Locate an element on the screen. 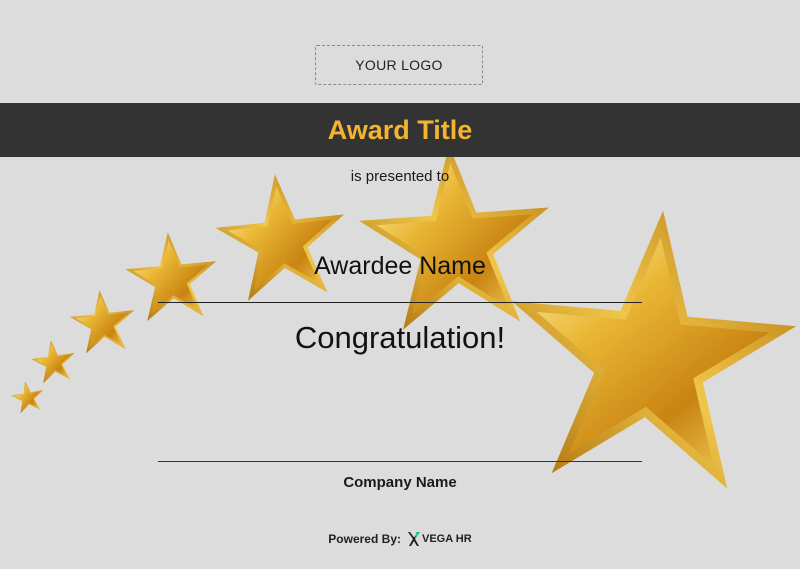 Image resolution: width=800 pixels, height=569 pixels. powered-by-label: Powered By: is located at coordinates (364, 539).